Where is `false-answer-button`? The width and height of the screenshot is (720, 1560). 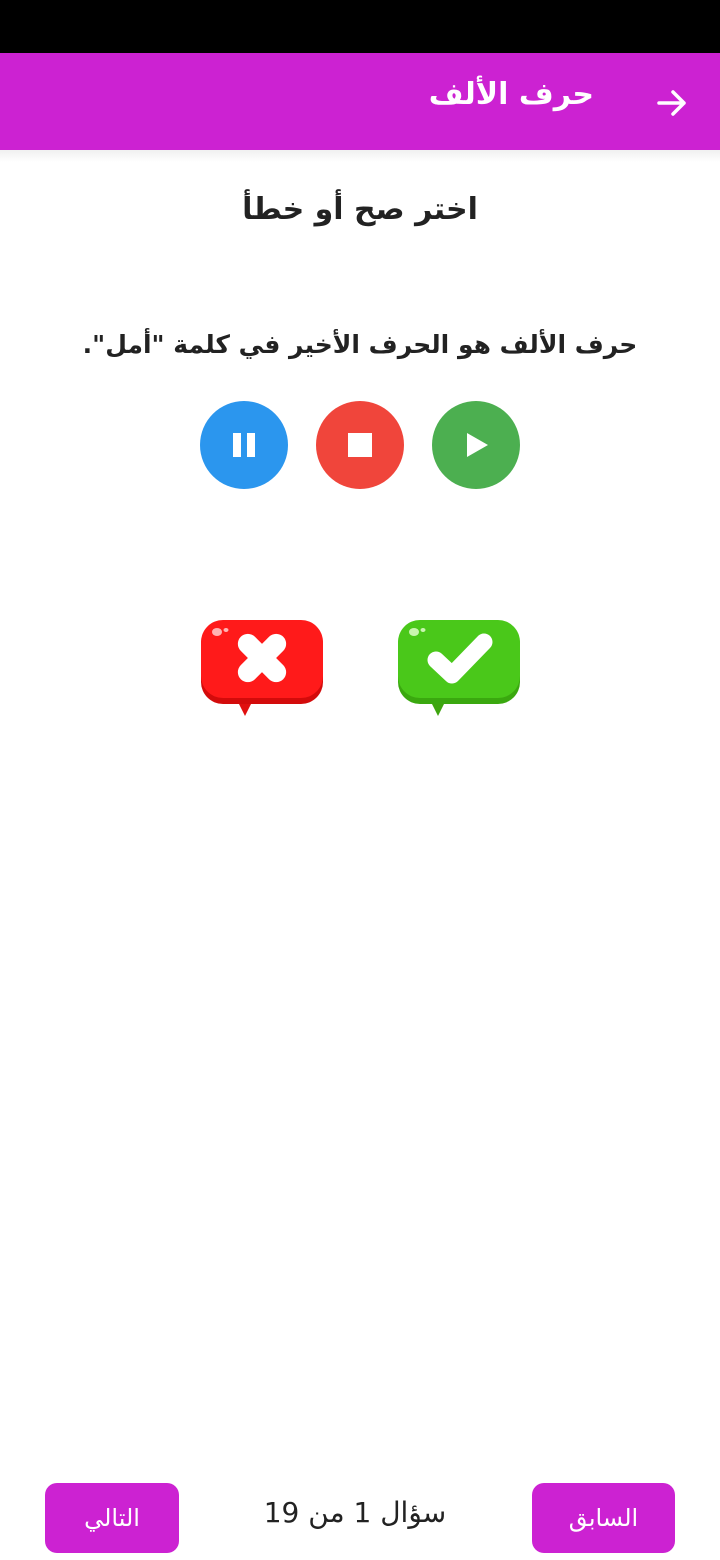 false-answer-button is located at coordinates (262, 670).